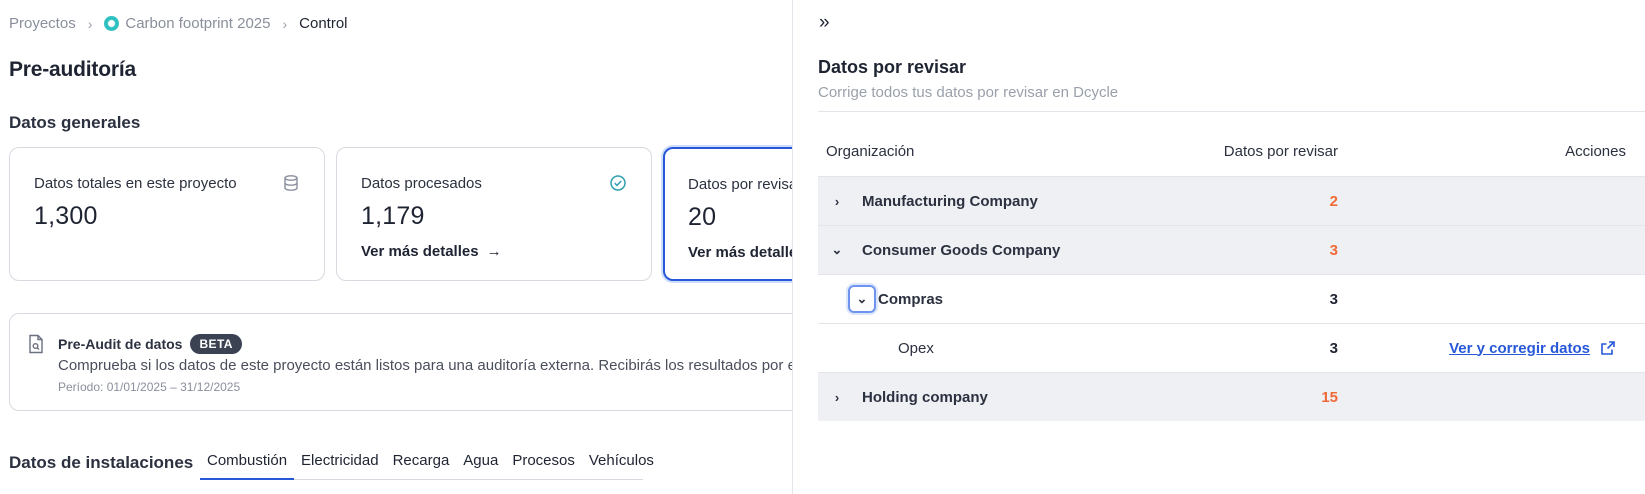  What do you see at coordinates (1231, 396) in the screenshot?
I see `table-row: › Holding company 15` at bounding box center [1231, 396].